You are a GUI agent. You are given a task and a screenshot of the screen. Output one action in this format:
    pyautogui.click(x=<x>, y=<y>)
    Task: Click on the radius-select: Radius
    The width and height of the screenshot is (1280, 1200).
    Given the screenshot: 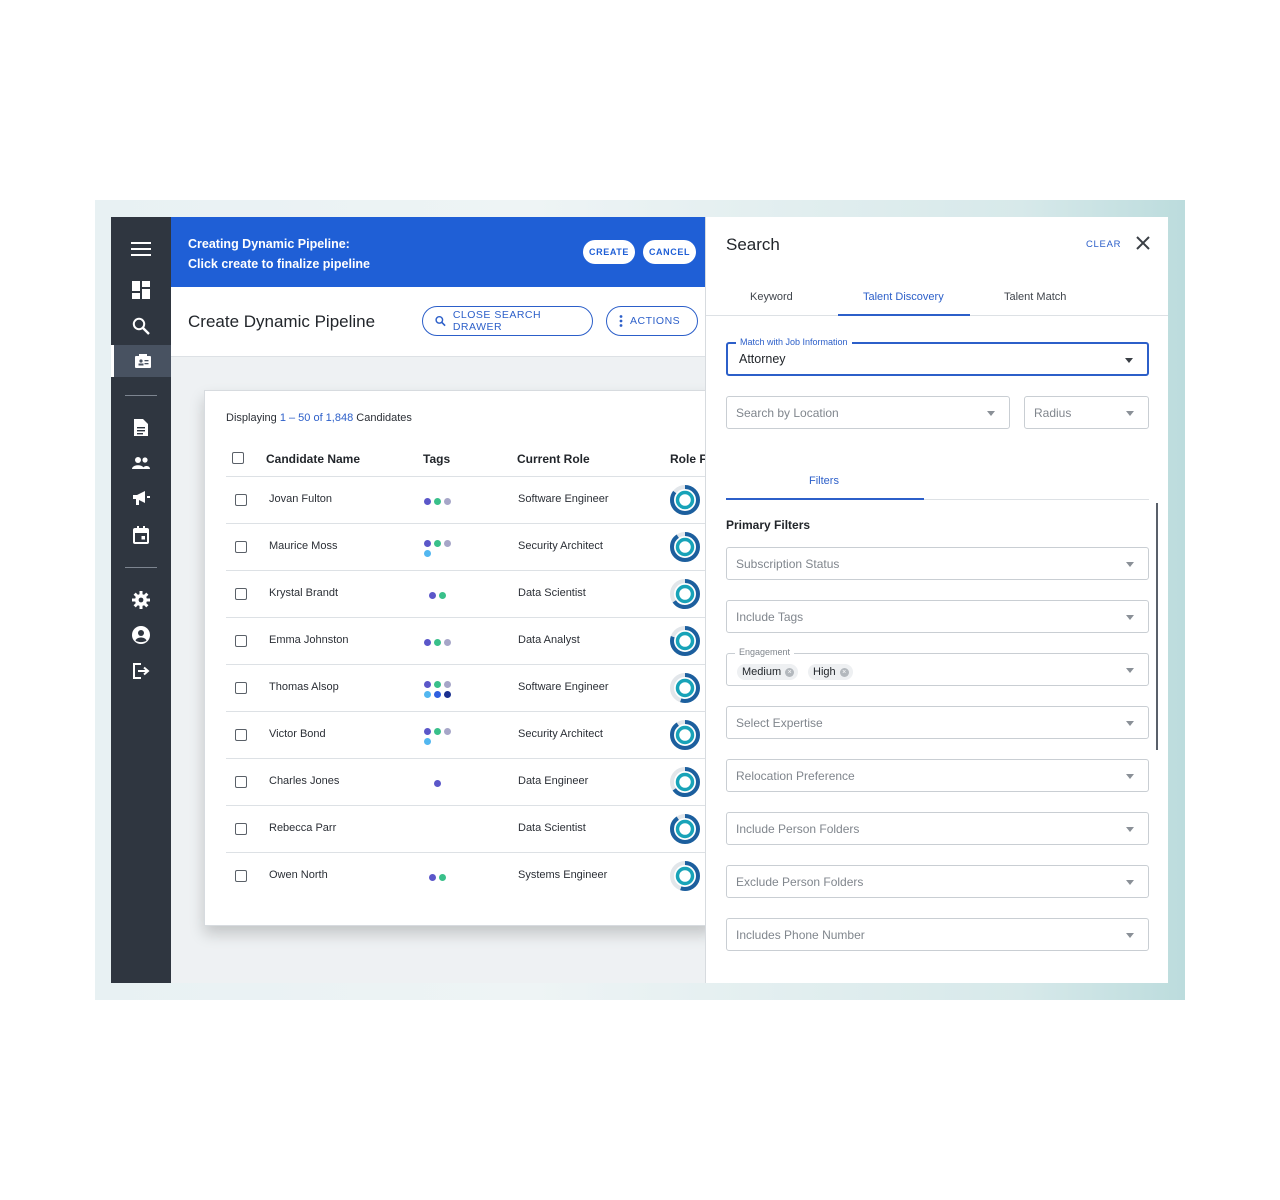 What is the action you would take?
    pyautogui.click(x=1086, y=412)
    